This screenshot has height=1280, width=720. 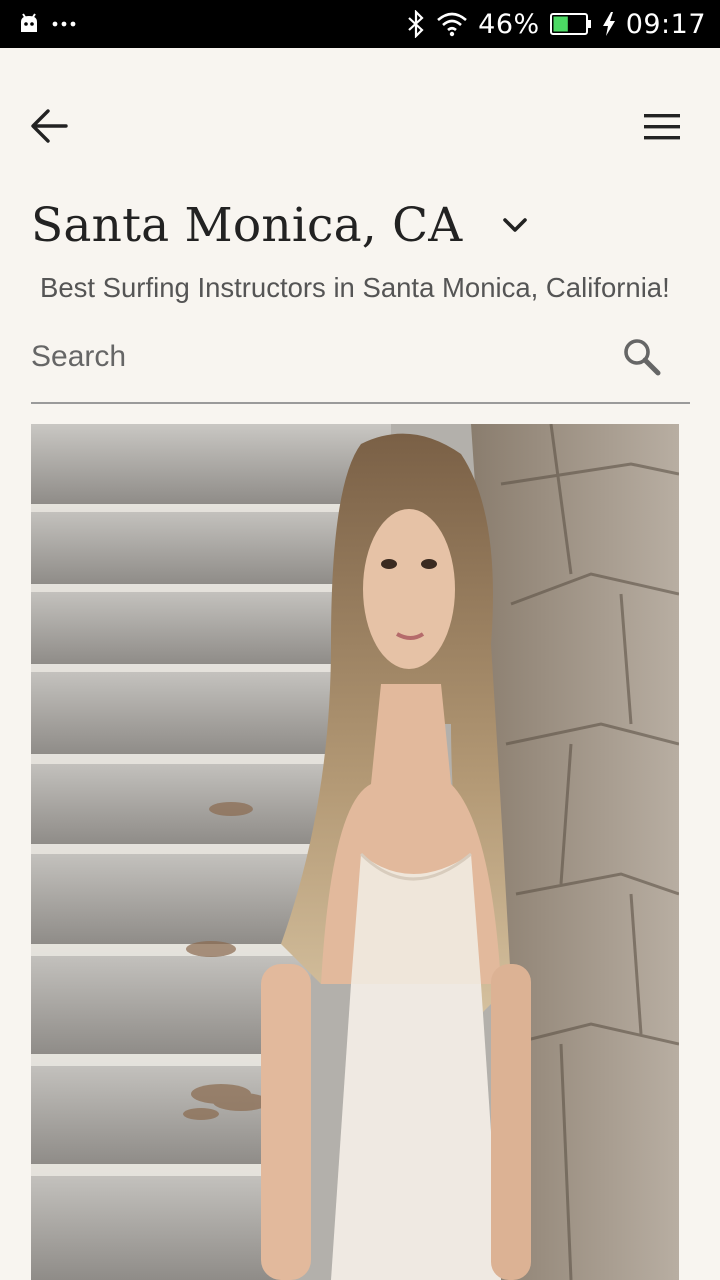 I want to click on search-icon, so click(x=642, y=357).